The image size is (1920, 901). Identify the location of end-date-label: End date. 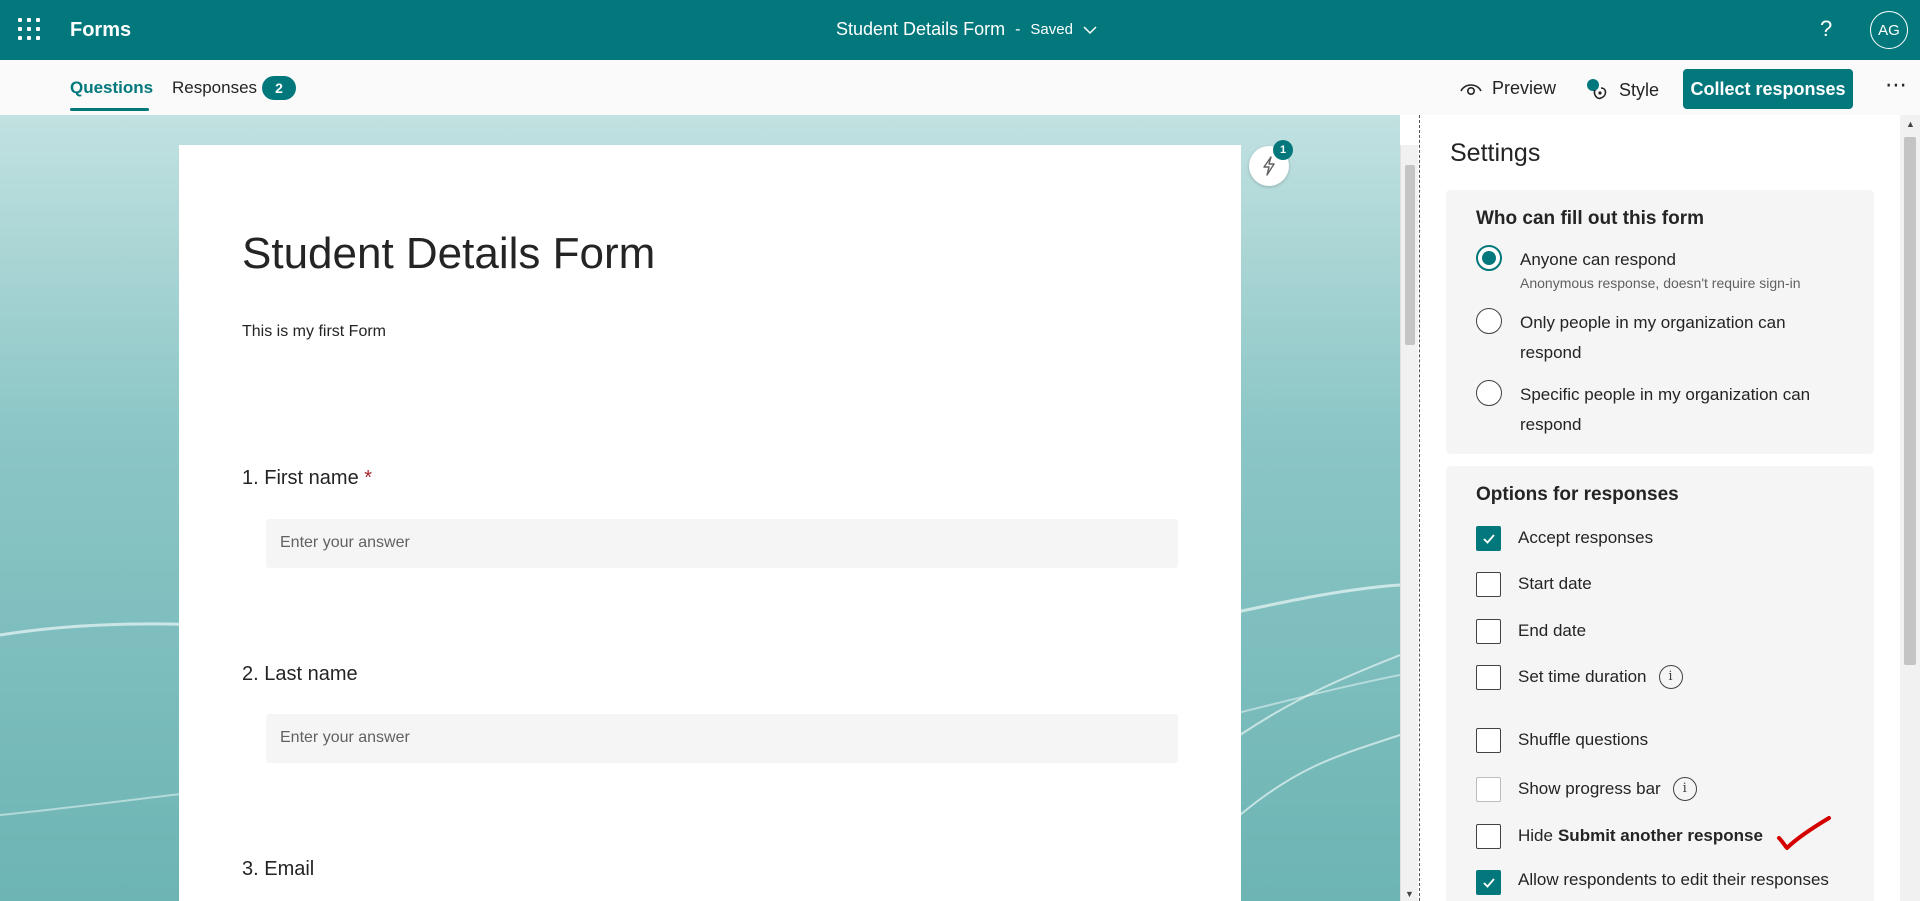
(1552, 630).